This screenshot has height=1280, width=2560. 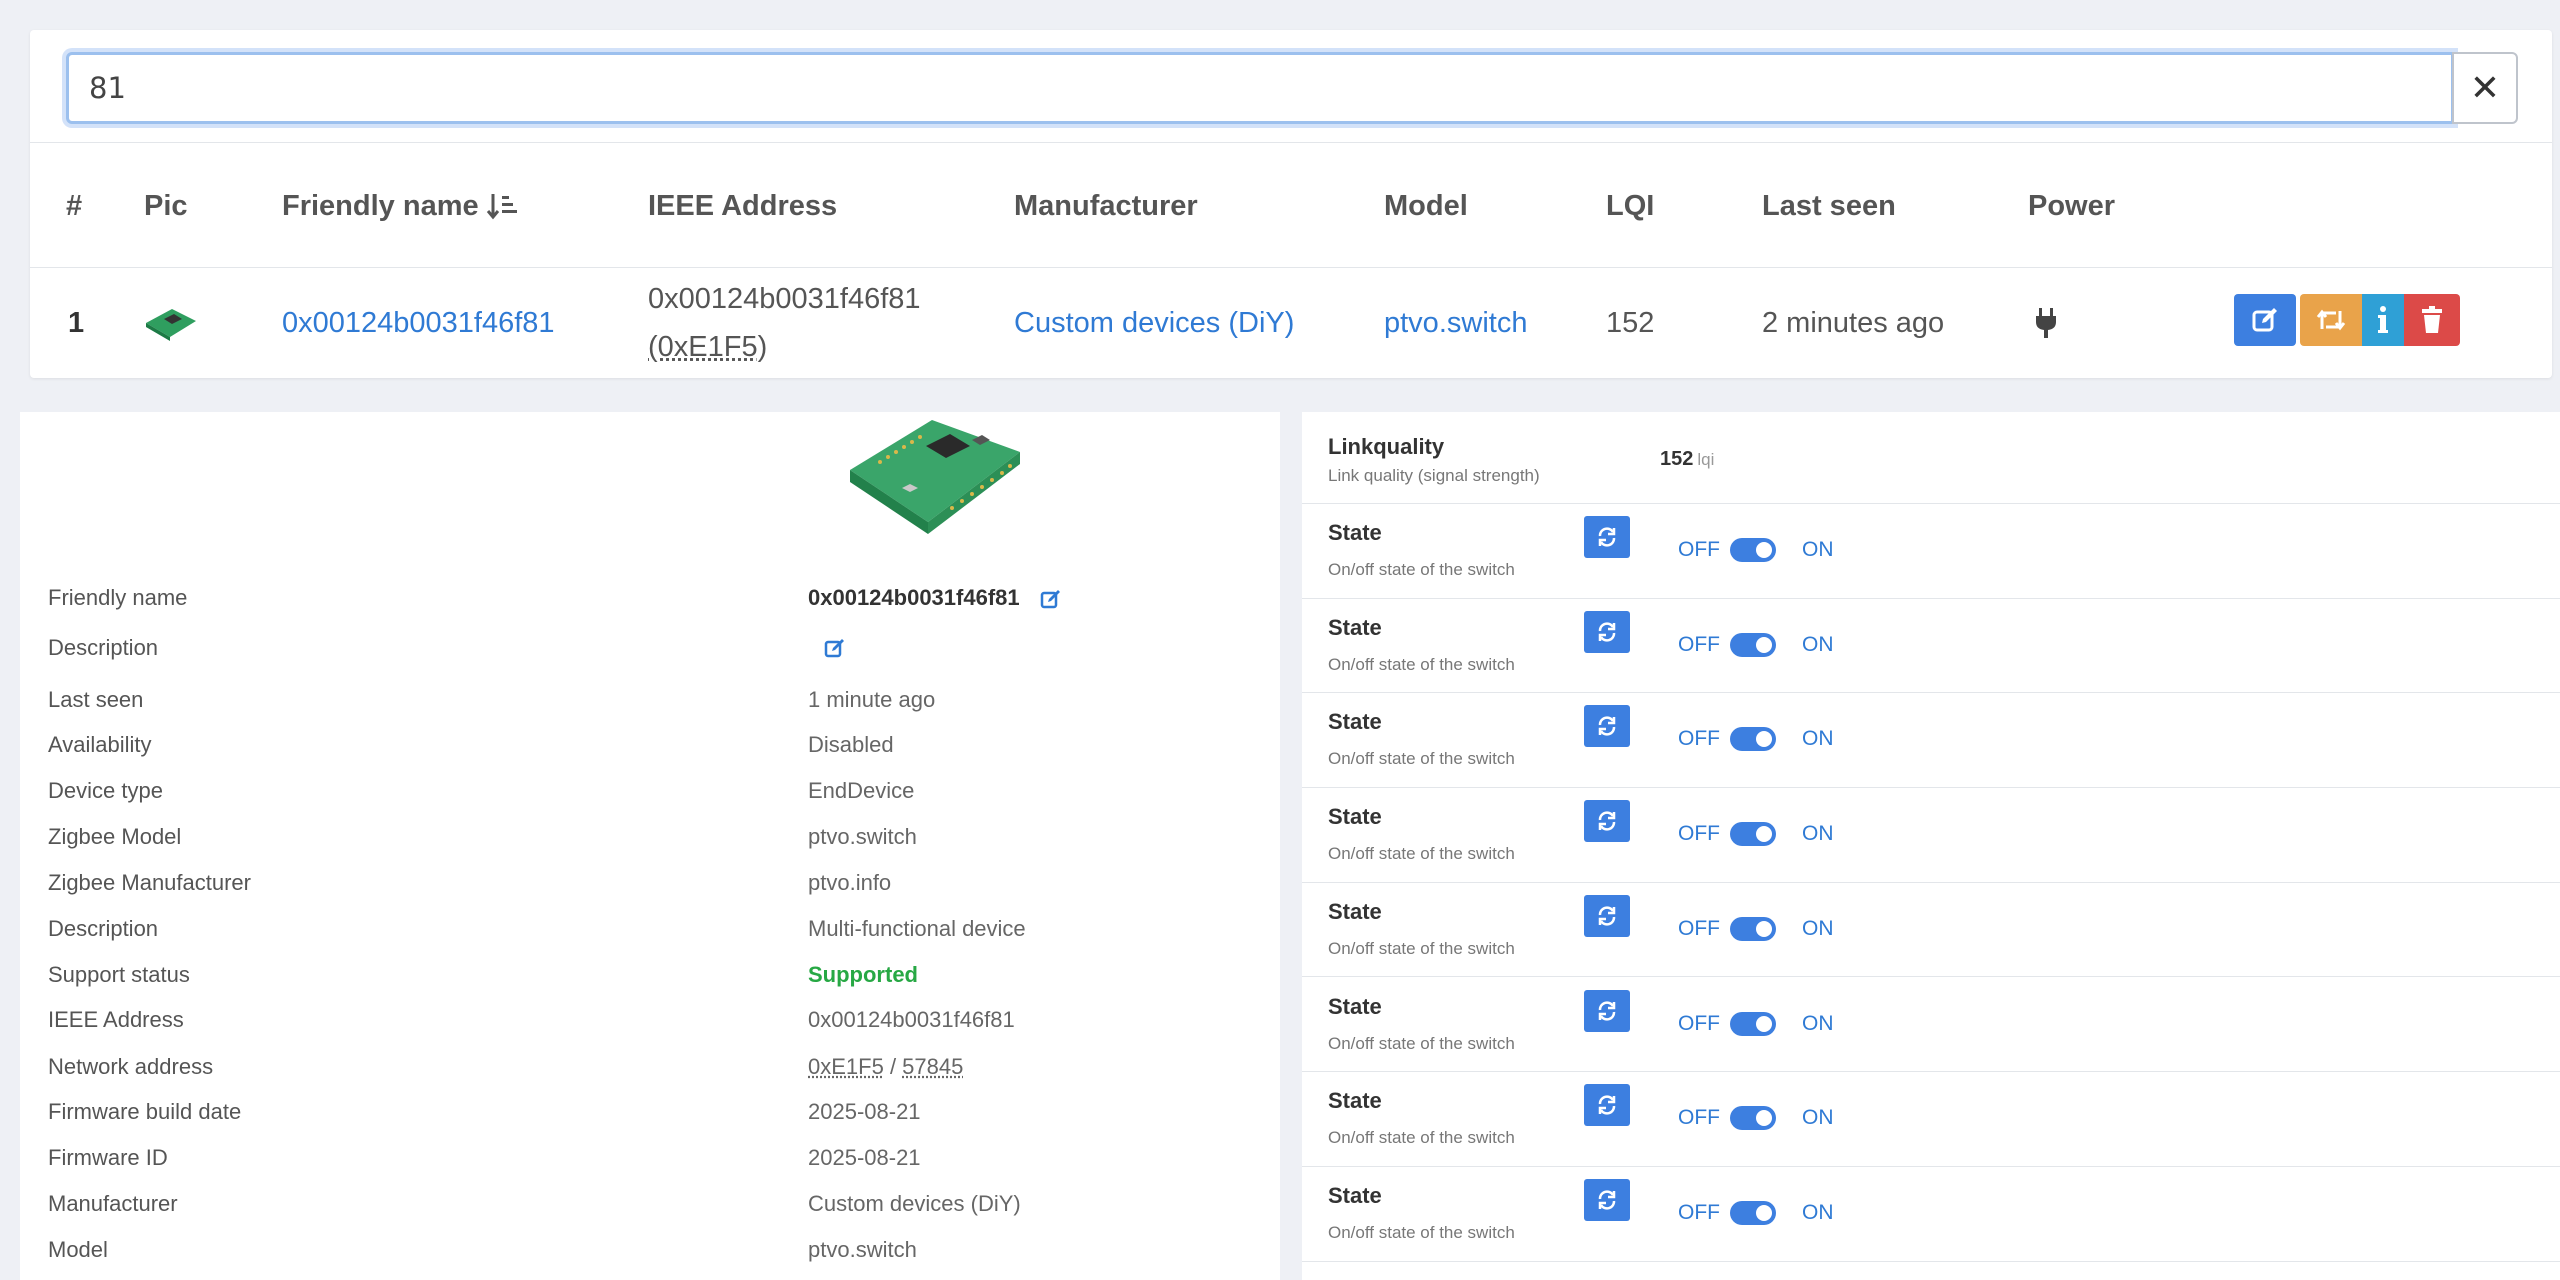 What do you see at coordinates (861, 790) in the screenshot?
I see `device-type-value: EndDevice` at bounding box center [861, 790].